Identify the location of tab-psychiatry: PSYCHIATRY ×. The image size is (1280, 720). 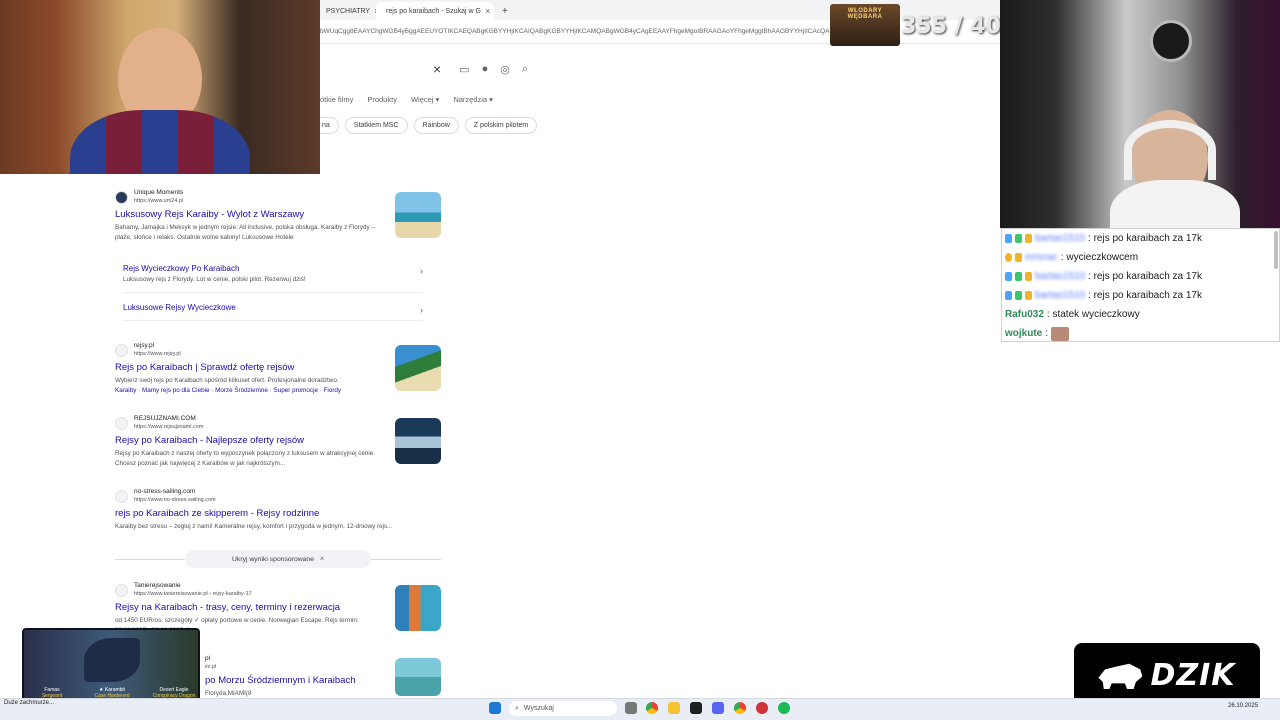
(351, 11).